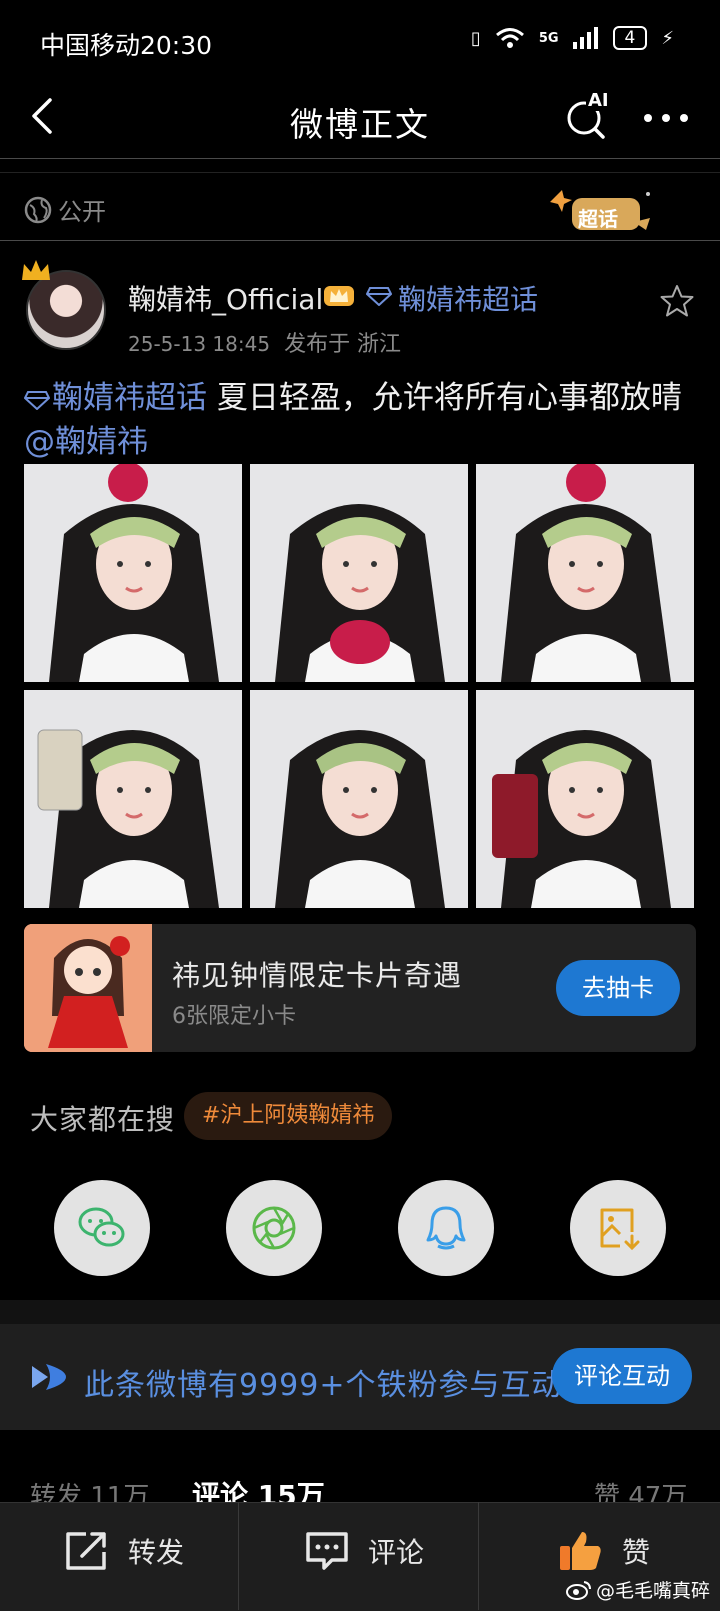 This screenshot has height=1611, width=720. Describe the element at coordinates (548, 38) in the screenshot. I see `network-label: 5G` at that location.